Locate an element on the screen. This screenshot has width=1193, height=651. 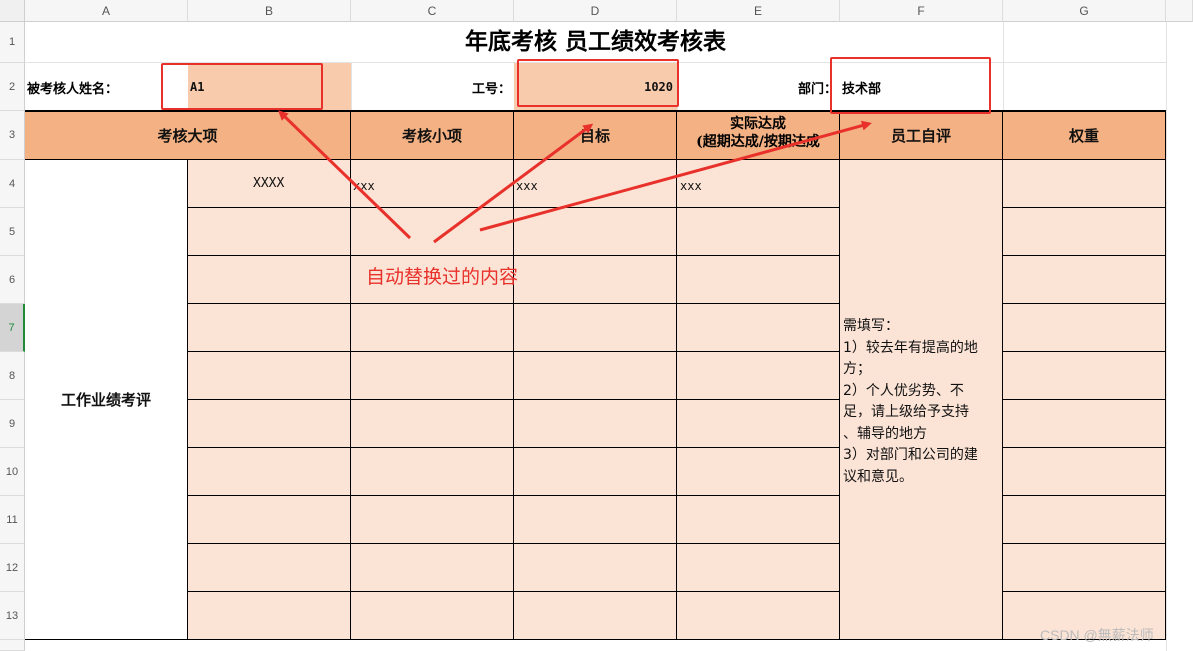
watermark: CSDN @無薪法师 is located at coordinates (1097, 635).